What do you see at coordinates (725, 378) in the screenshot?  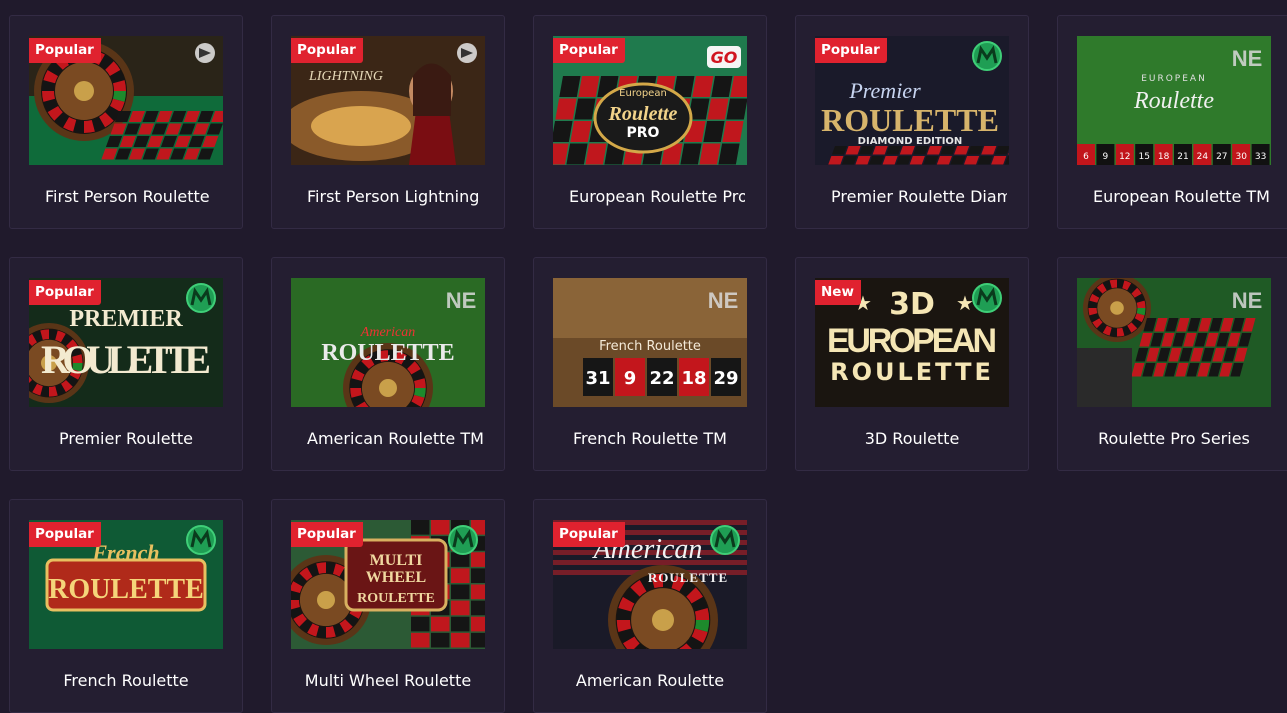 I see `number-label: 29` at bounding box center [725, 378].